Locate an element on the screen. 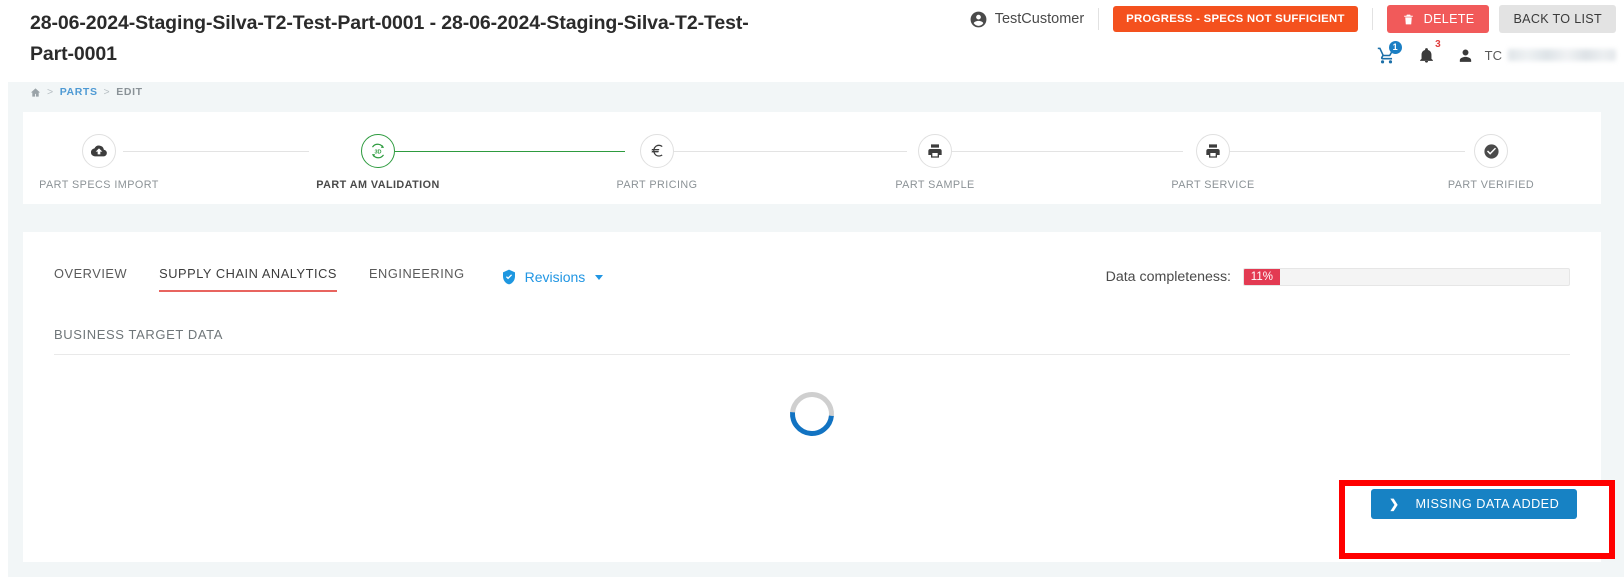 Image resolution: width=1624 pixels, height=577 pixels. euro-icon is located at coordinates (657, 151).